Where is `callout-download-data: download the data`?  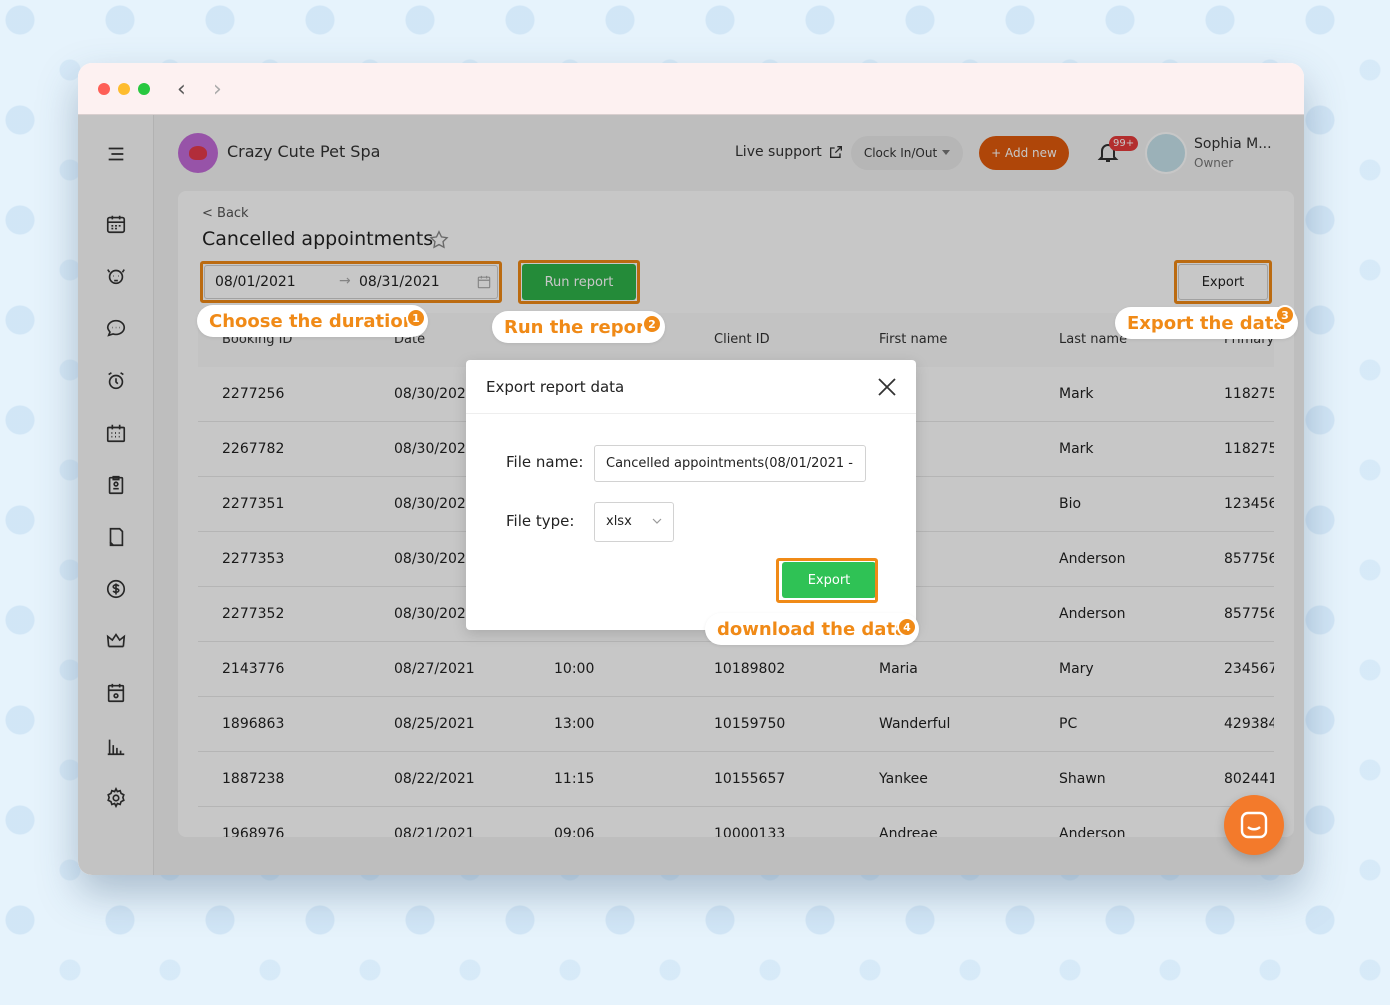 callout-download-data: download the data is located at coordinates (812, 629).